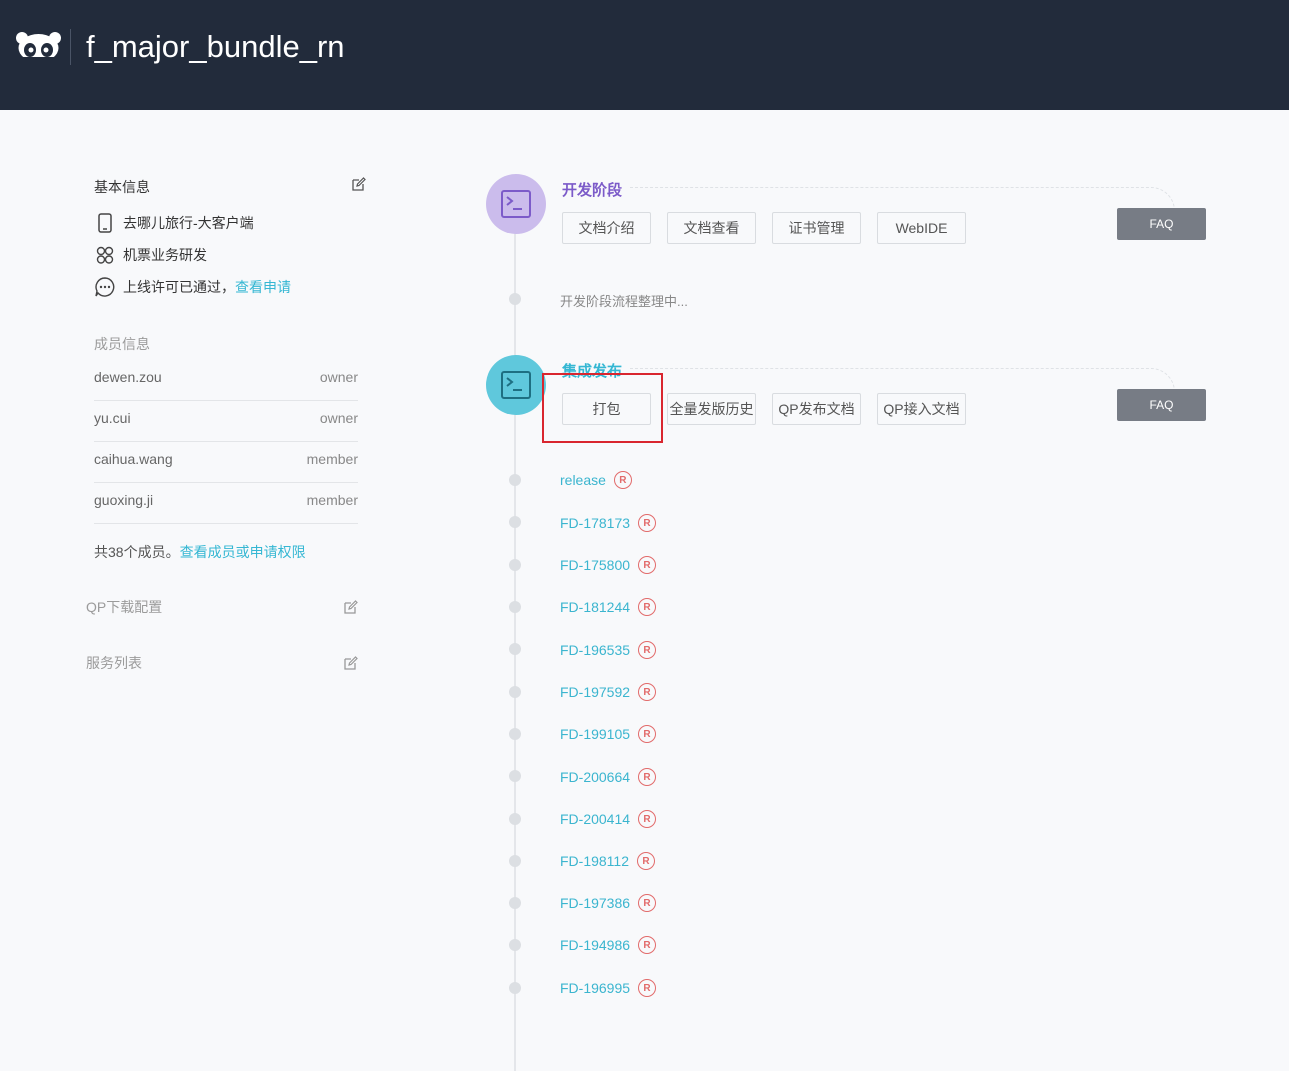 The height and width of the screenshot is (1071, 1289). I want to click on release-faq-button: FAQ, so click(1161, 405).